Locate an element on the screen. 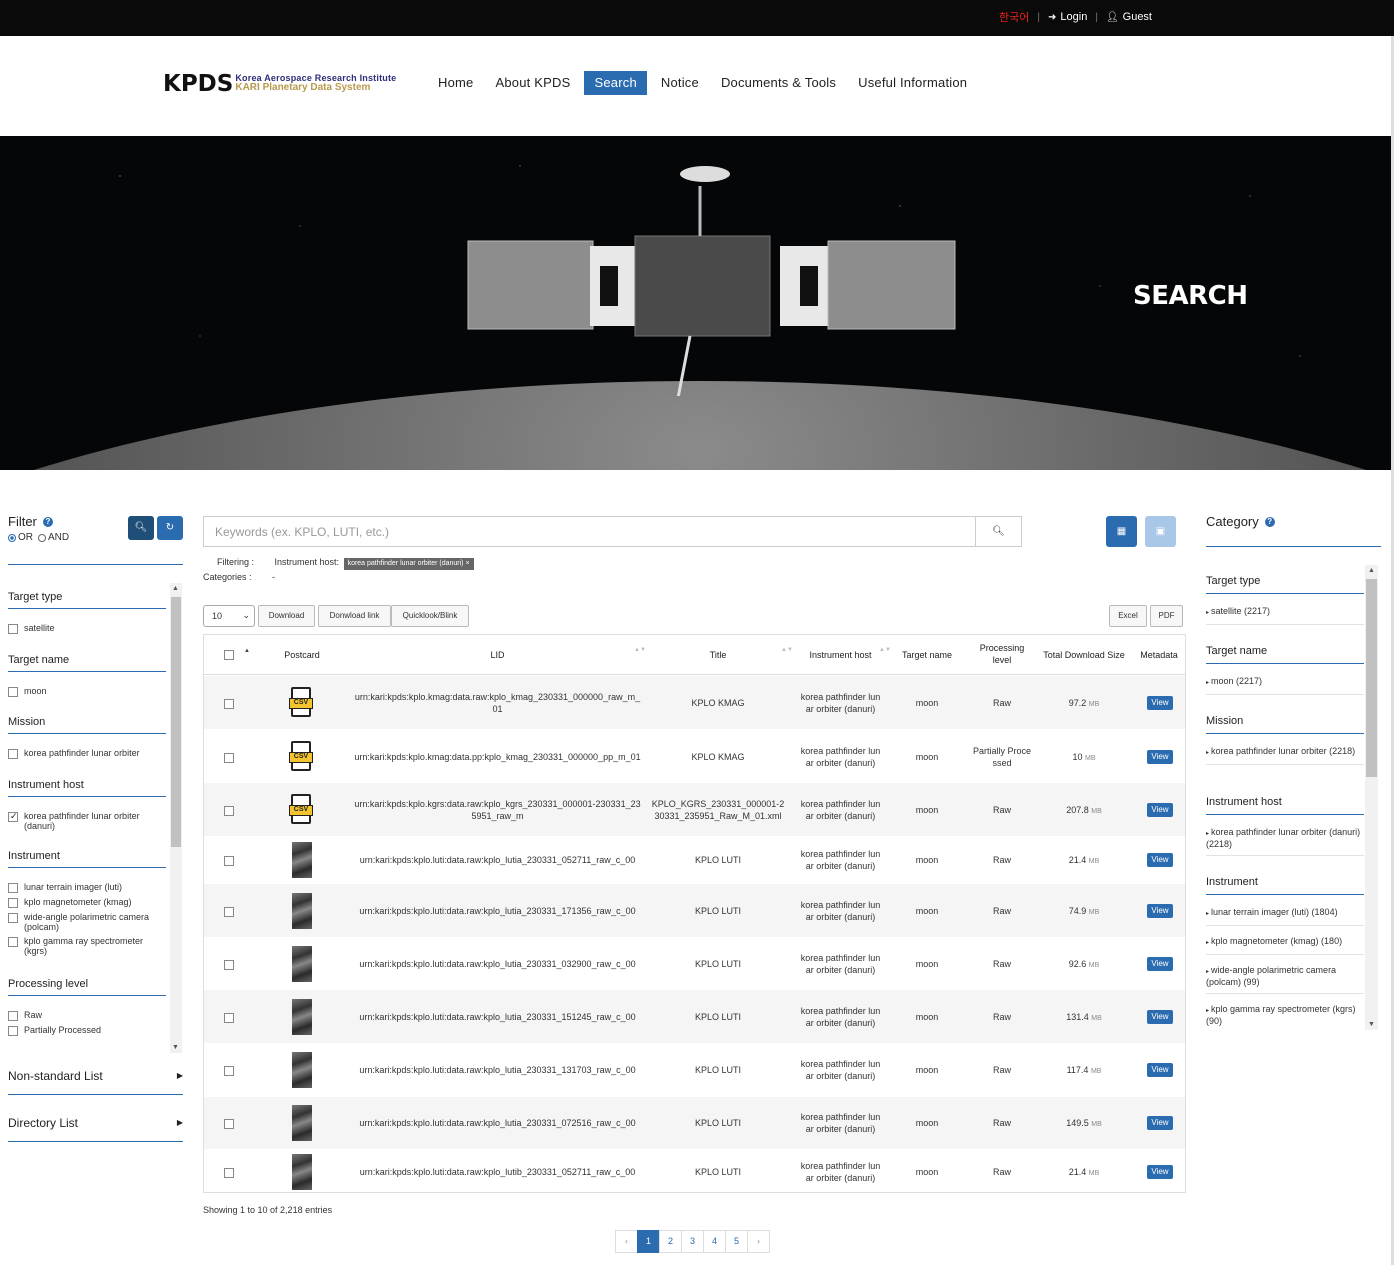  language-link: 한국어 is located at coordinates (1014, 17).